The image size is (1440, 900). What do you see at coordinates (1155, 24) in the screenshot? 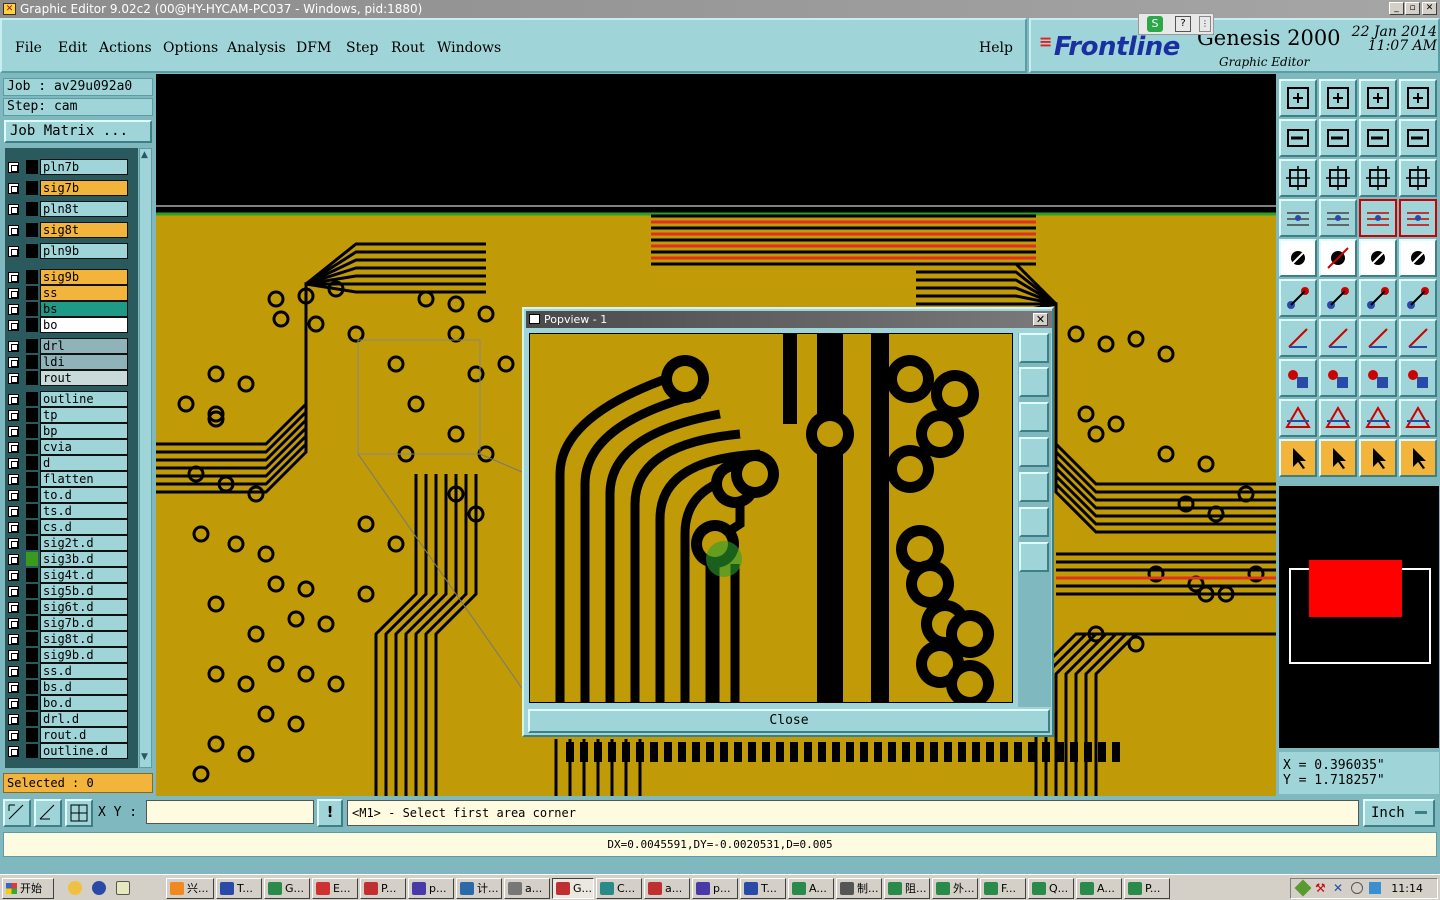
I see `s-icon: S` at bounding box center [1155, 24].